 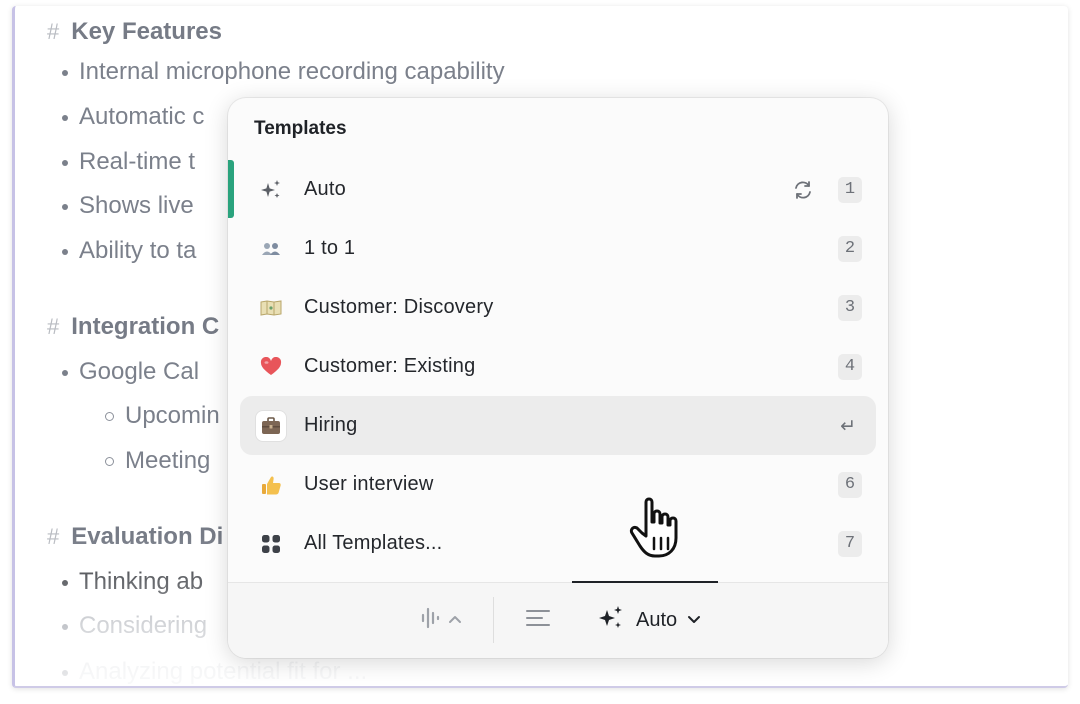 What do you see at coordinates (558, 189) in the screenshot?
I see `template-item-auto: Auto 1` at bounding box center [558, 189].